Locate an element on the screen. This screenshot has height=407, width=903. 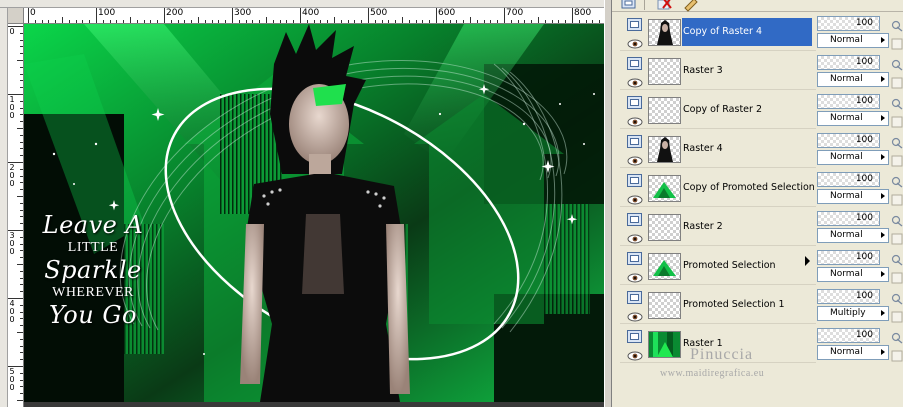
window-separator is located at coordinates (608, 203).